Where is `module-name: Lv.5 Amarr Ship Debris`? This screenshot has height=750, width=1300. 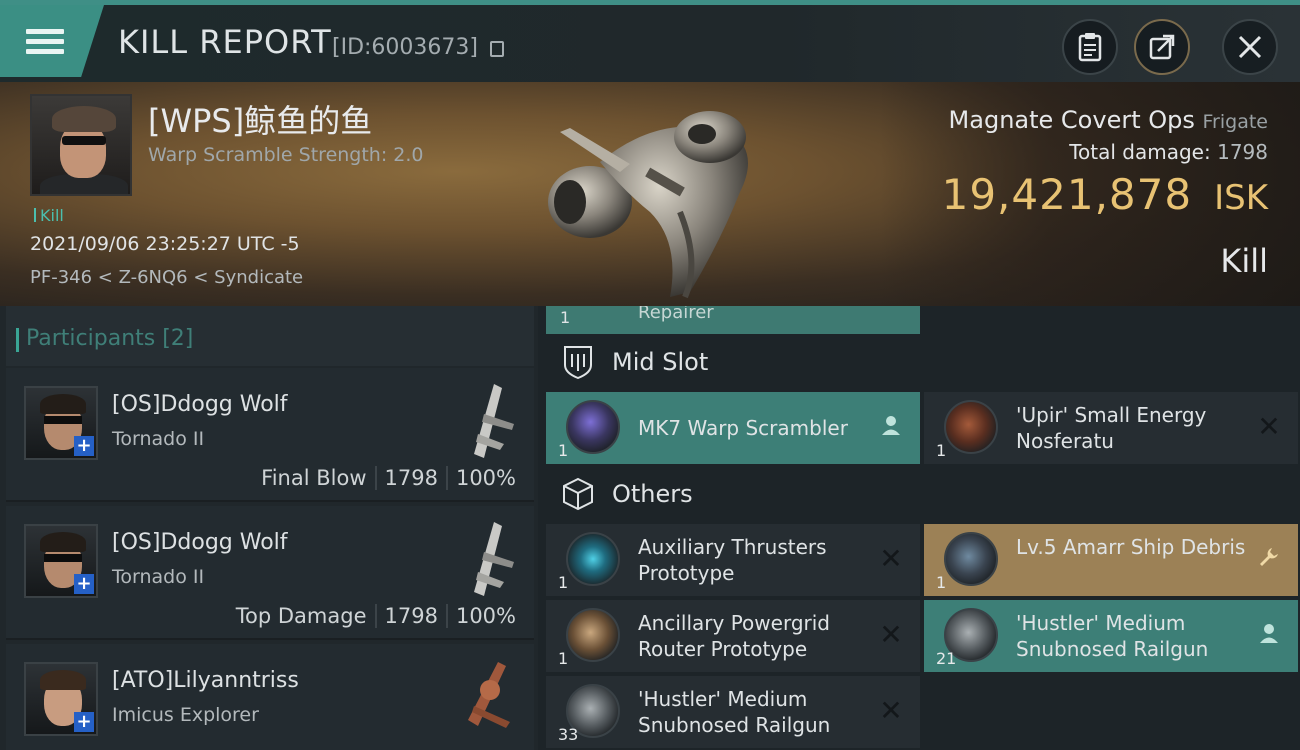
module-name: Lv.5 Amarr Ship Debris is located at coordinates (1131, 547).